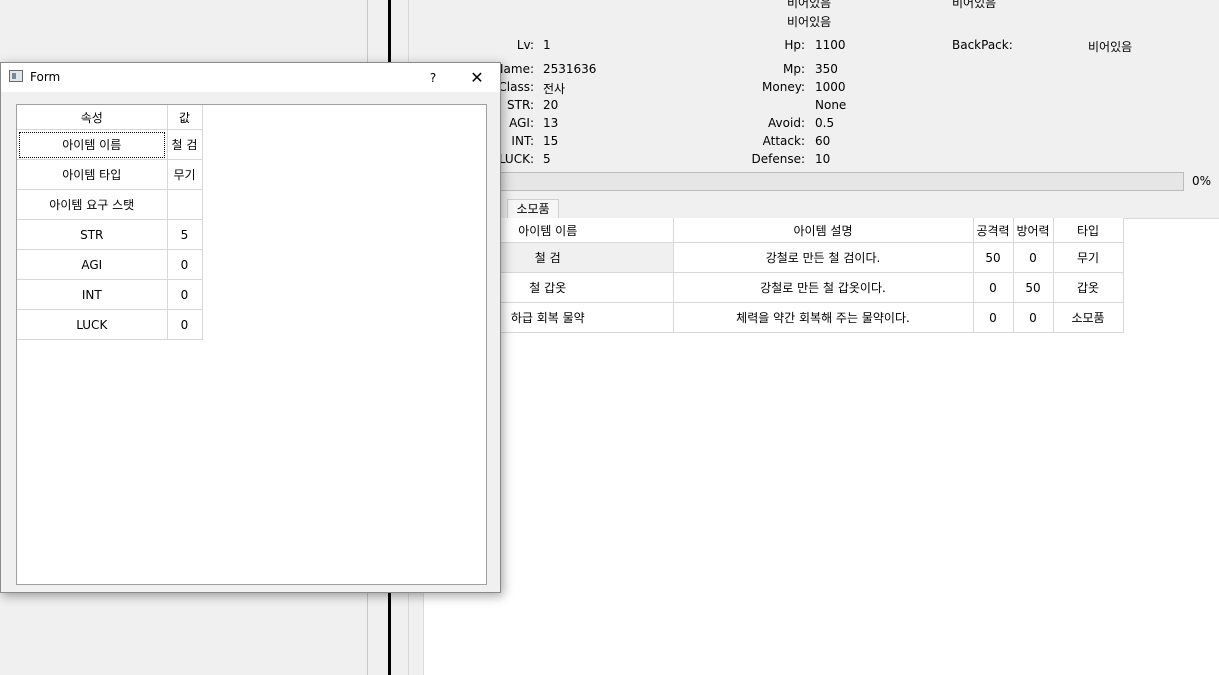 The height and width of the screenshot is (675, 1219). What do you see at coordinates (1033, 230) in the screenshot?
I see `header-defense: 방어력` at bounding box center [1033, 230].